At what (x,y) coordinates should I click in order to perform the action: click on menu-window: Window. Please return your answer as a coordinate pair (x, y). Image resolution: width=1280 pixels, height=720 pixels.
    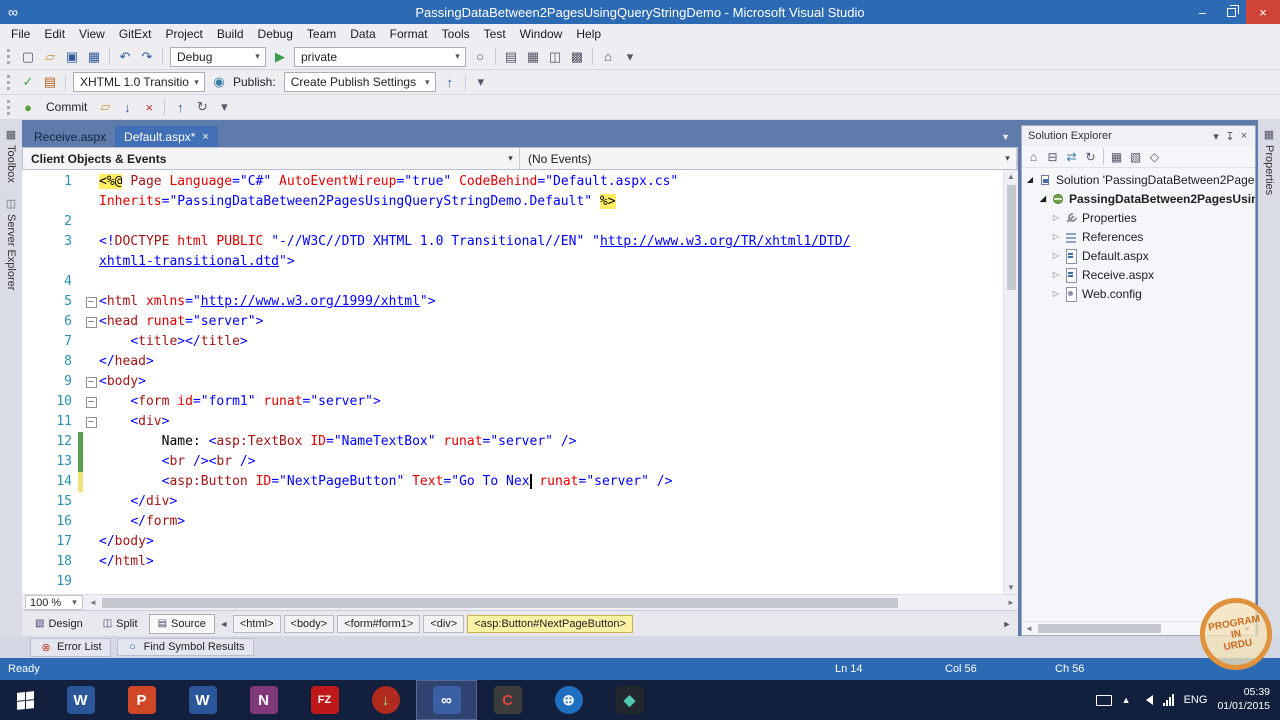
    Looking at the image, I should click on (541, 34).